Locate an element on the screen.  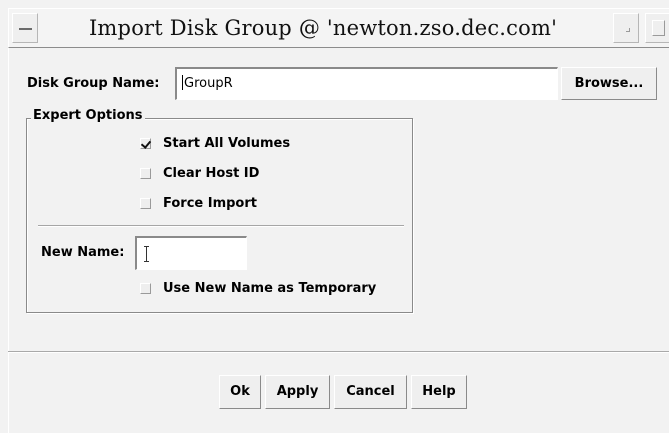
disk-group-name-label: Disk Group Name: is located at coordinates (93, 83).